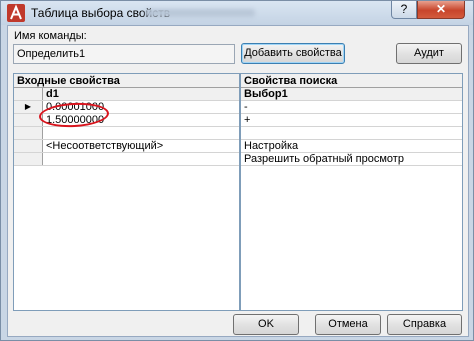 The width and height of the screenshot is (474, 341). What do you see at coordinates (200, 13) in the screenshot?
I see `title-blurred-text` at bounding box center [200, 13].